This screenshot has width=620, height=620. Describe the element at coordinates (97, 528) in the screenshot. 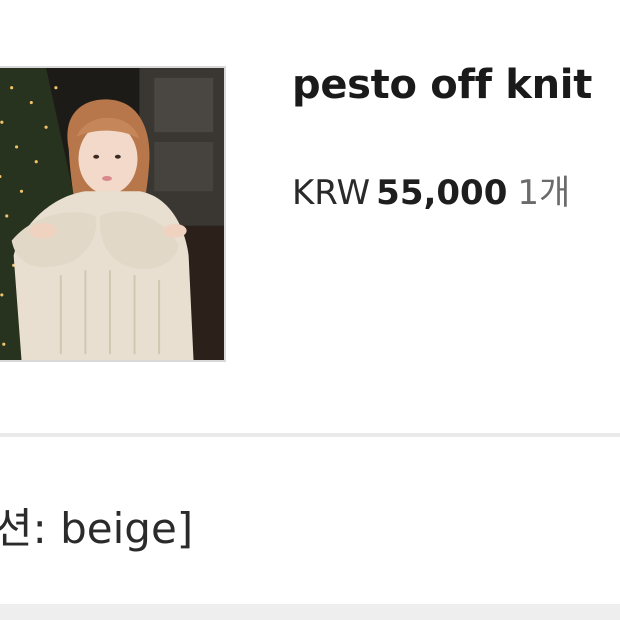

I see `selected-option: 션: beige]` at that location.